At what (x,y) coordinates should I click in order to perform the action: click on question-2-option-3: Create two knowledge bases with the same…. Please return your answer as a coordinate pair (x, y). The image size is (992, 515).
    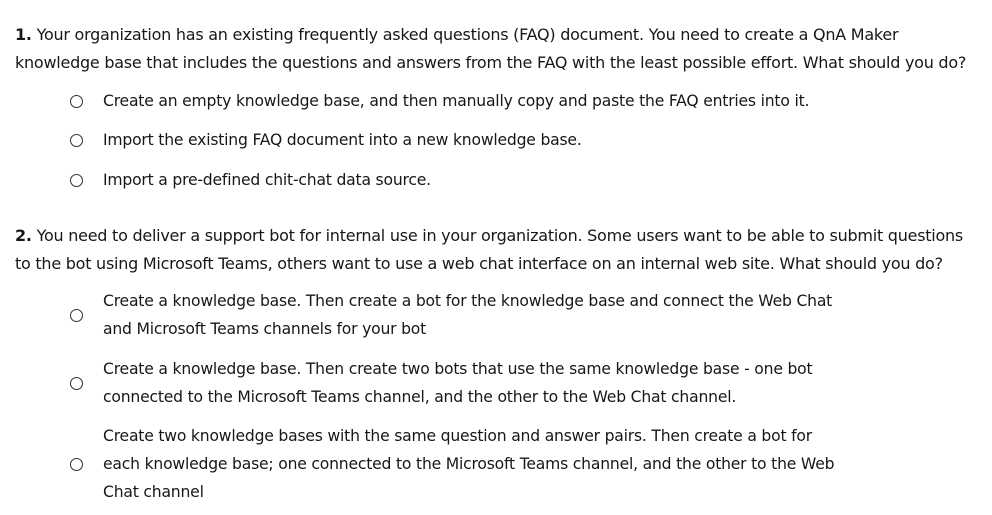
    Looking at the image, I should click on (460, 464).